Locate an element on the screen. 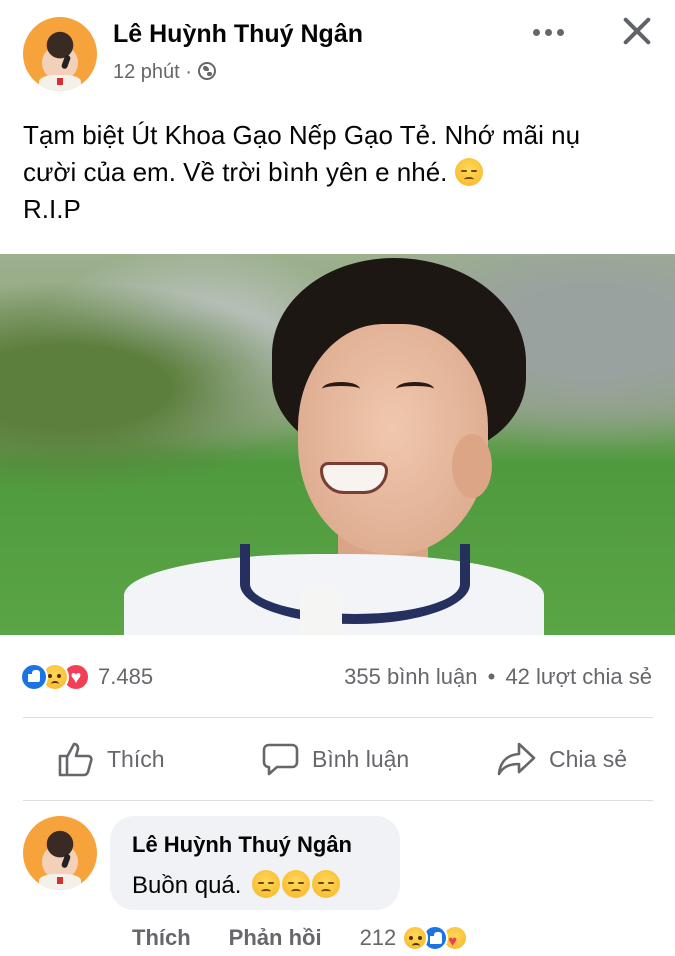 The image size is (675, 956). reactions-count: 7.485 is located at coordinates (126, 676).